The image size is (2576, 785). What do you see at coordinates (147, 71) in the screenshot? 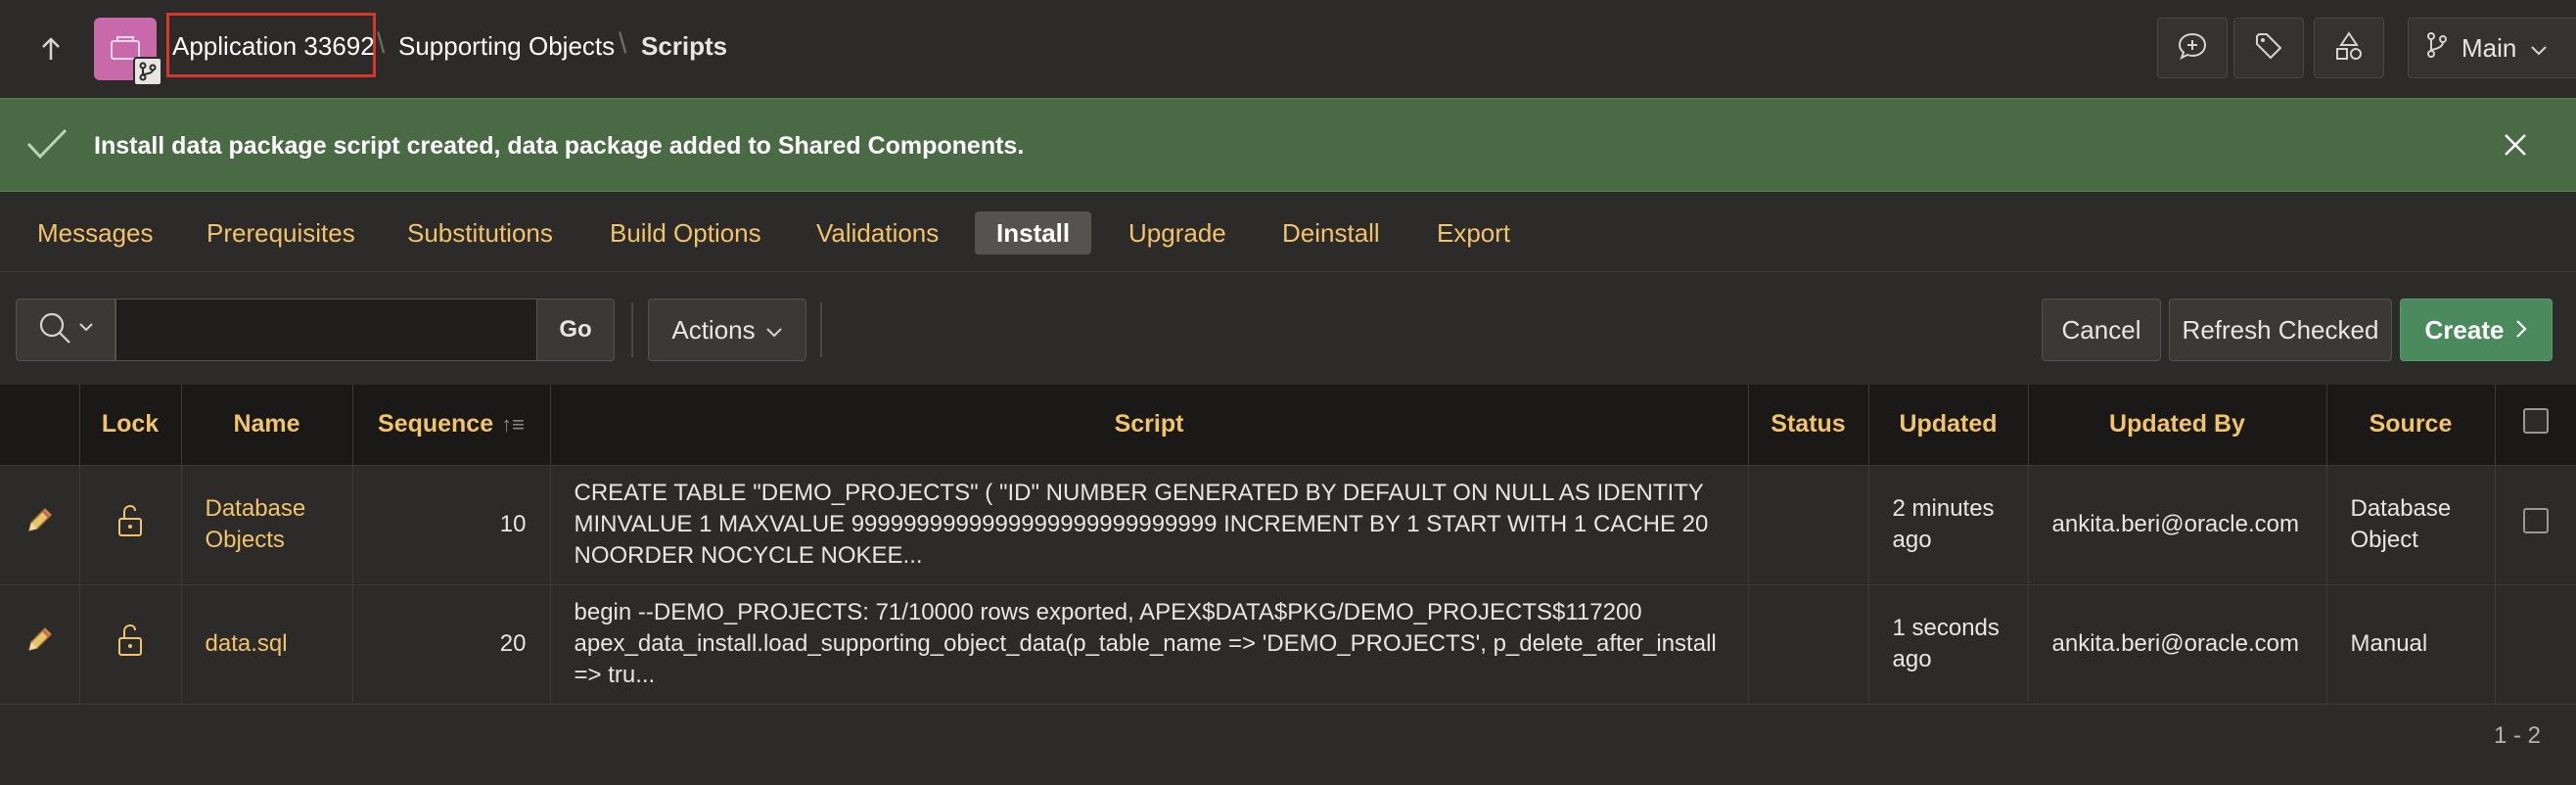
I see `branch-badge-icon` at bounding box center [147, 71].